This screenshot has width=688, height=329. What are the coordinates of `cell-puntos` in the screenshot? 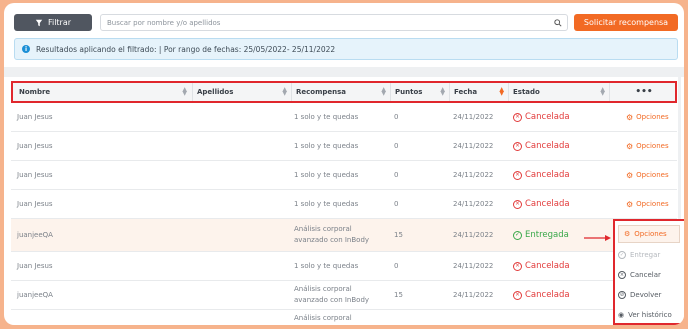 It's located at (419, 317).